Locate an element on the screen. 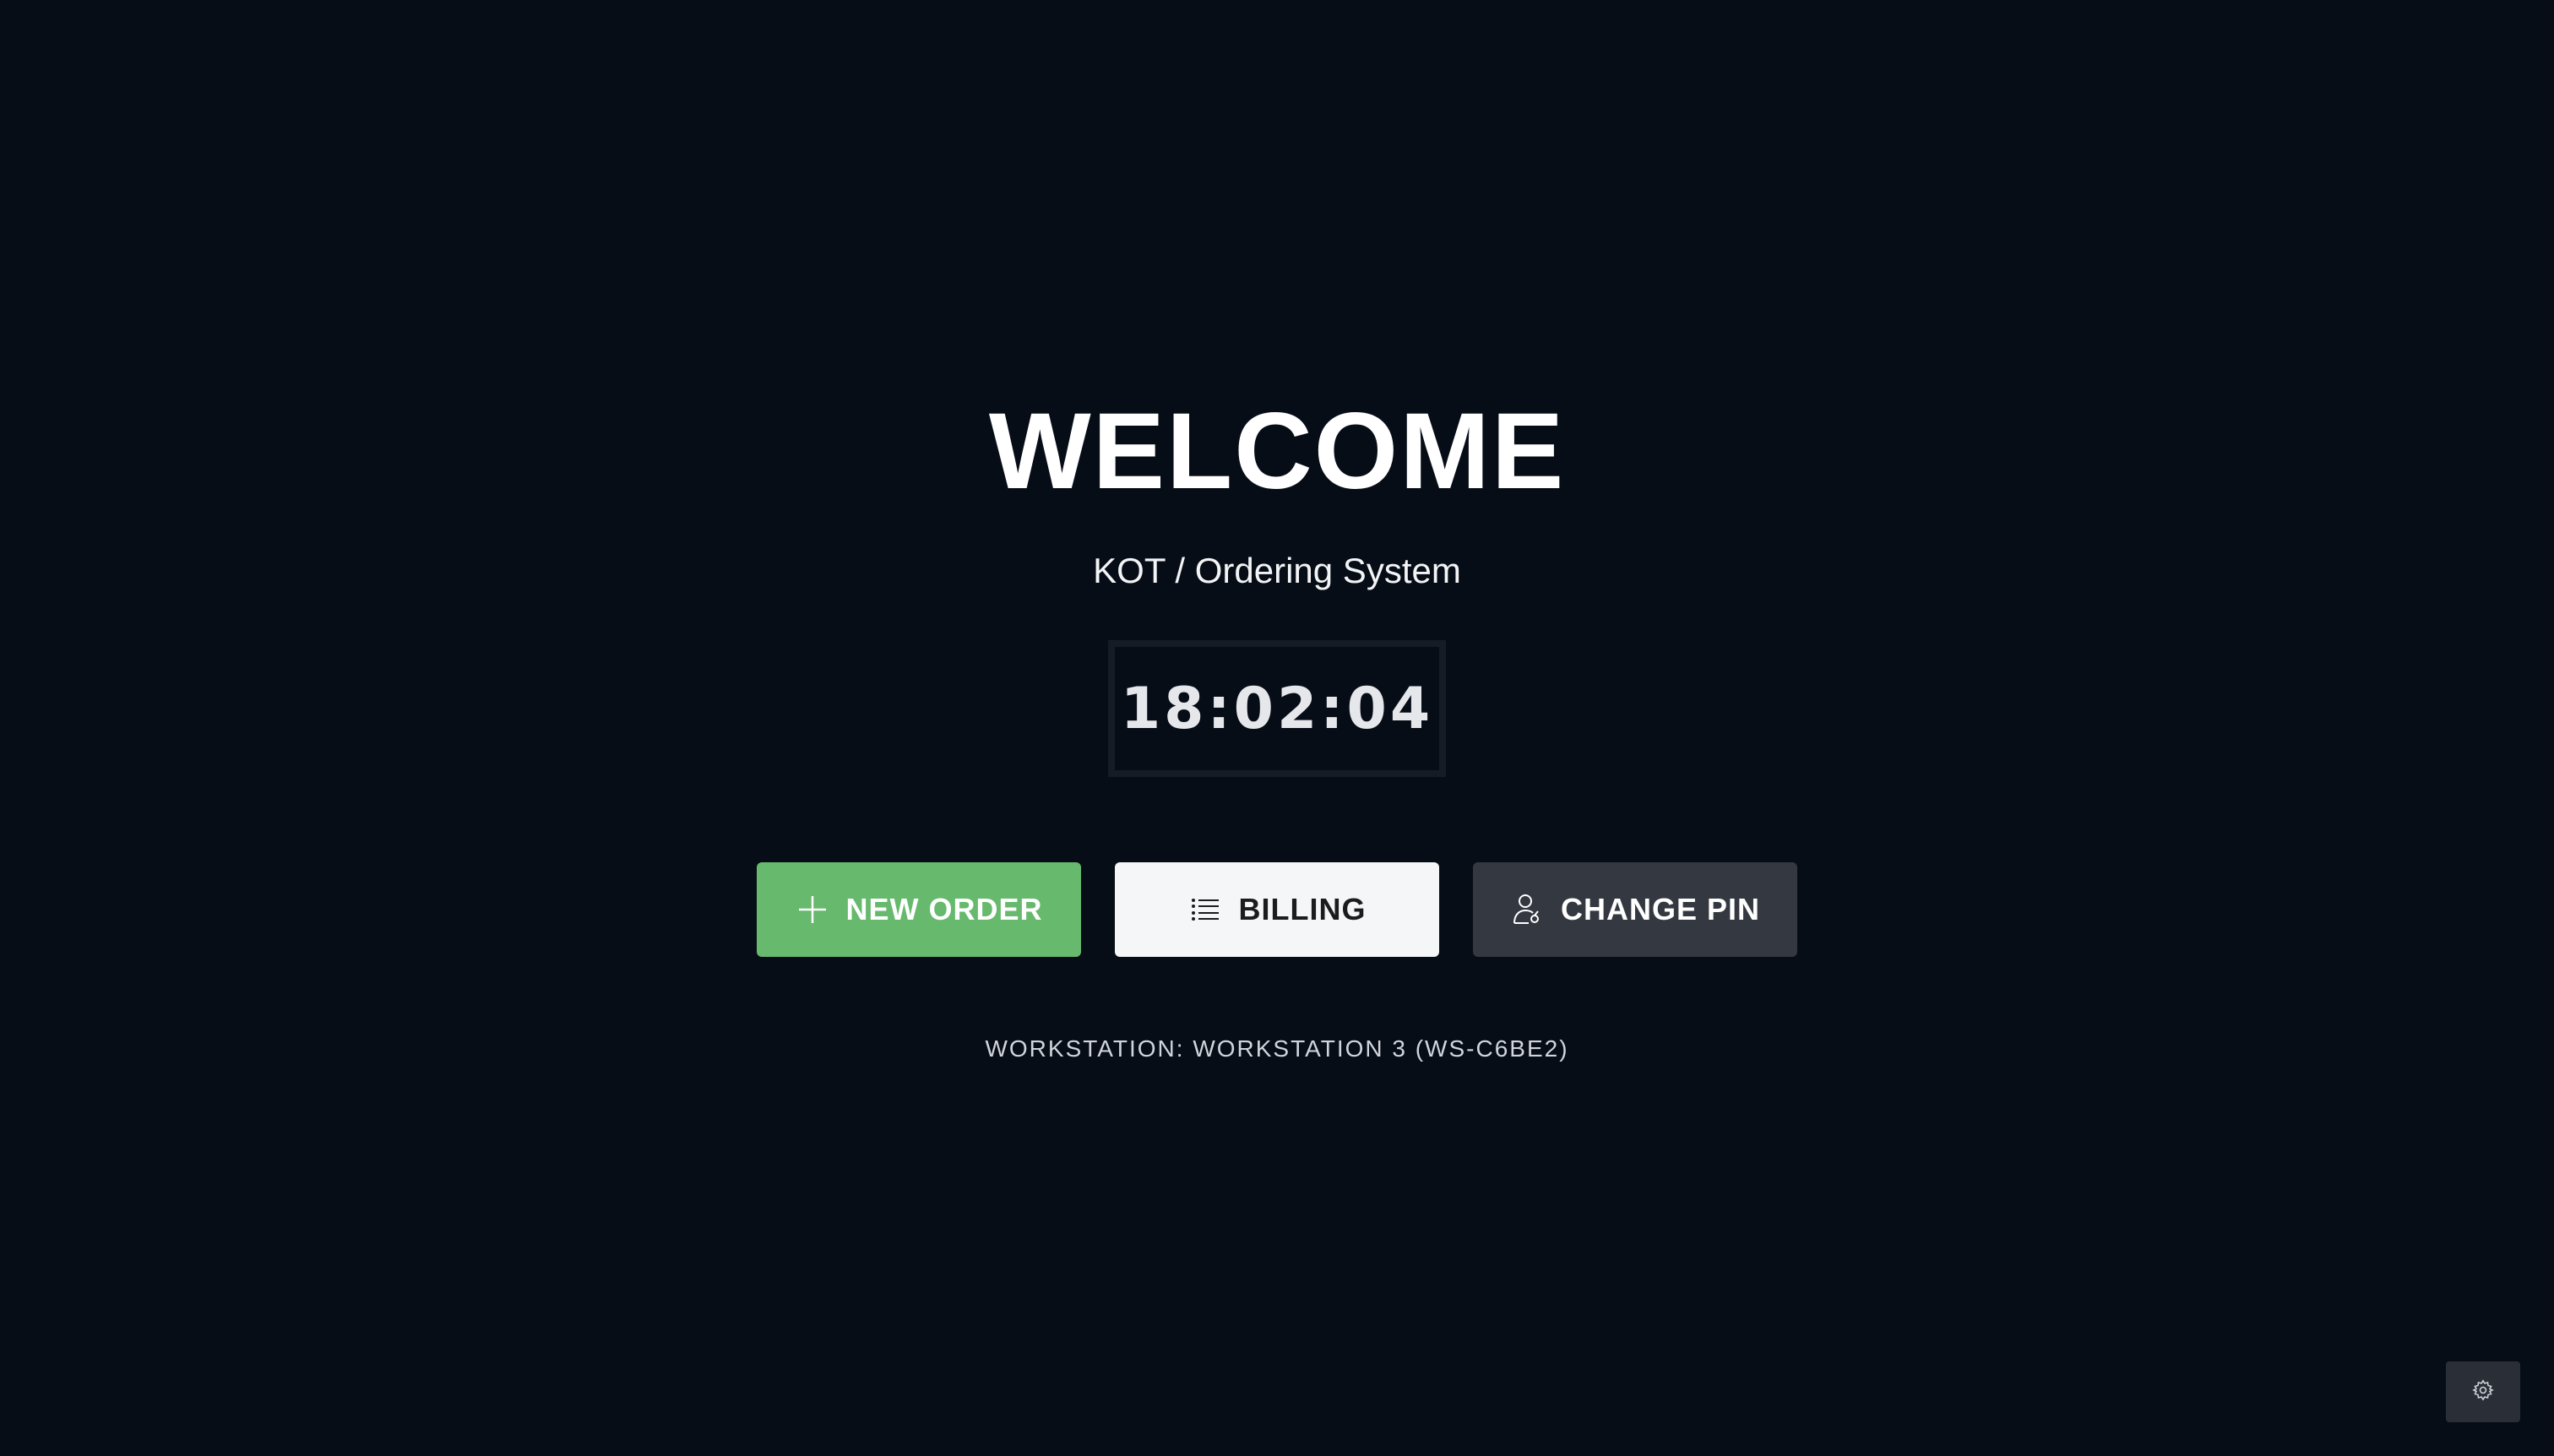 The width and height of the screenshot is (2554, 1456). clock-time: 18:02:04 is located at coordinates (1277, 709).